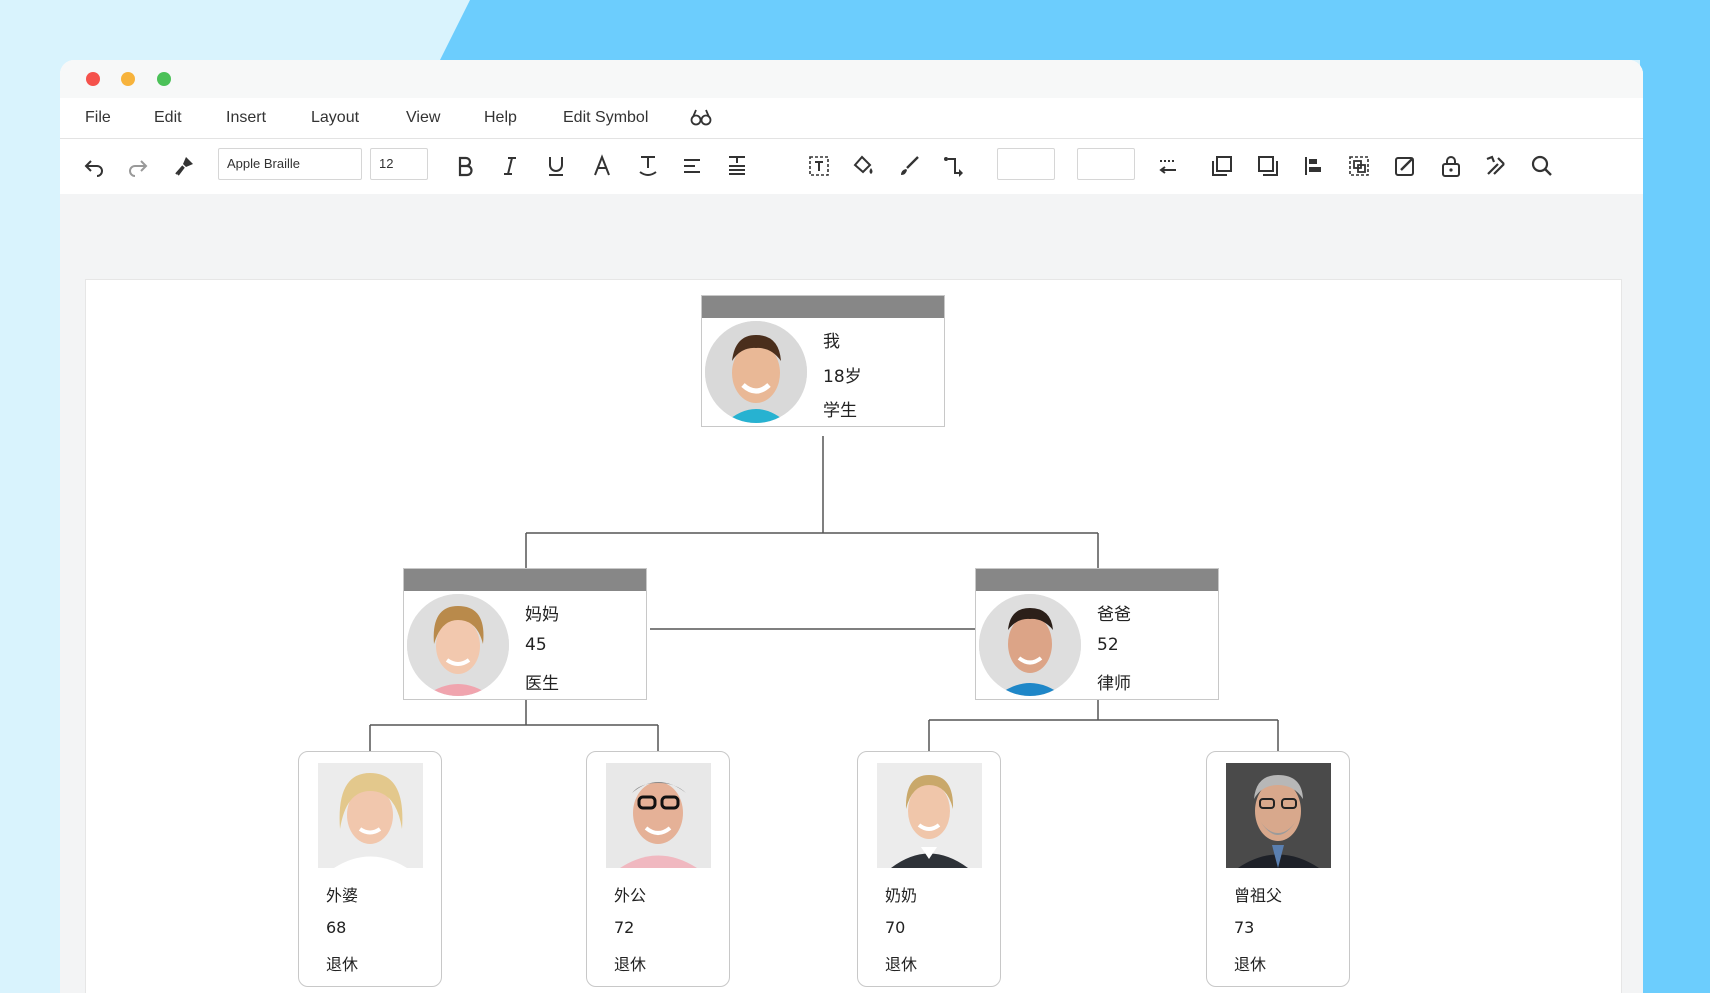 Image resolution: width=1710 pixels, height=993 pixels. I want to click on menu-file: File, so click(98, 118).